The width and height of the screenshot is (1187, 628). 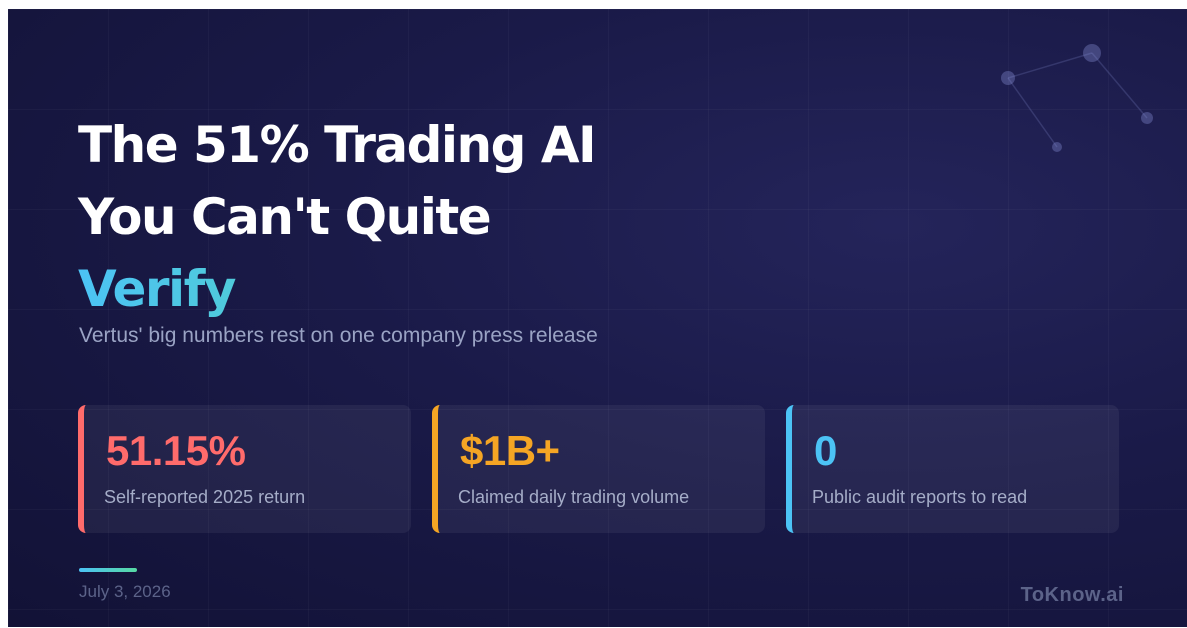 What do you see at coordinates (337, 145) in the screenshot?
I see `headline-line-1: The 51% Trading AI` at bounding box center [337, 145].